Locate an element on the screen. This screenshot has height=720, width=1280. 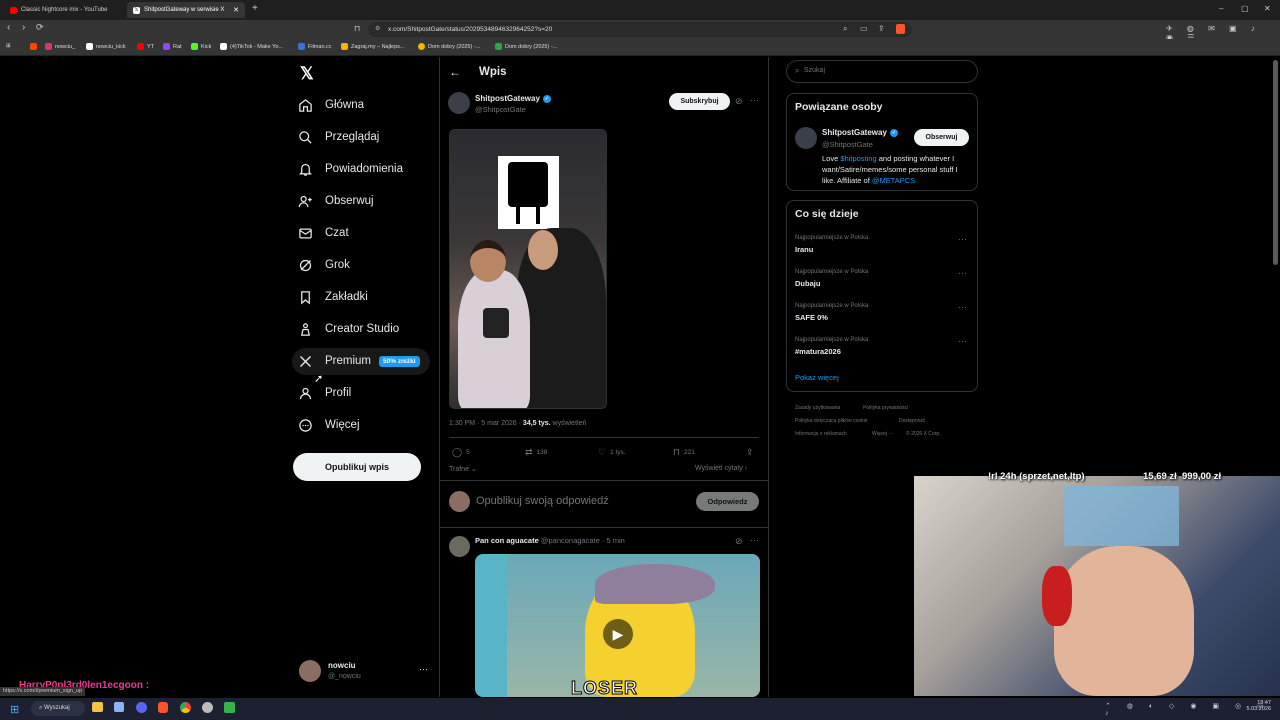
nav-creator-studio: Creator Studio is located at coordinates (348, 329).